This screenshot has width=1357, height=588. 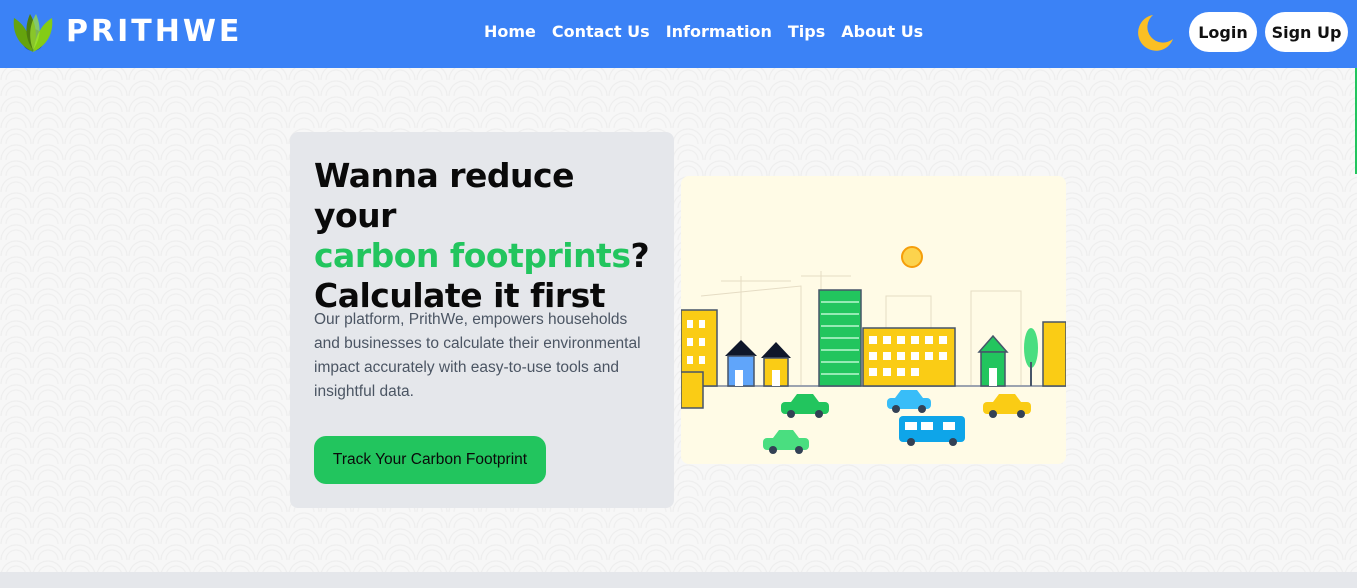 What do you see at coordinates (472, 255) in the screenshot?
I see `headline-highlight: carbon footprints` at bounding box center [472, 255].